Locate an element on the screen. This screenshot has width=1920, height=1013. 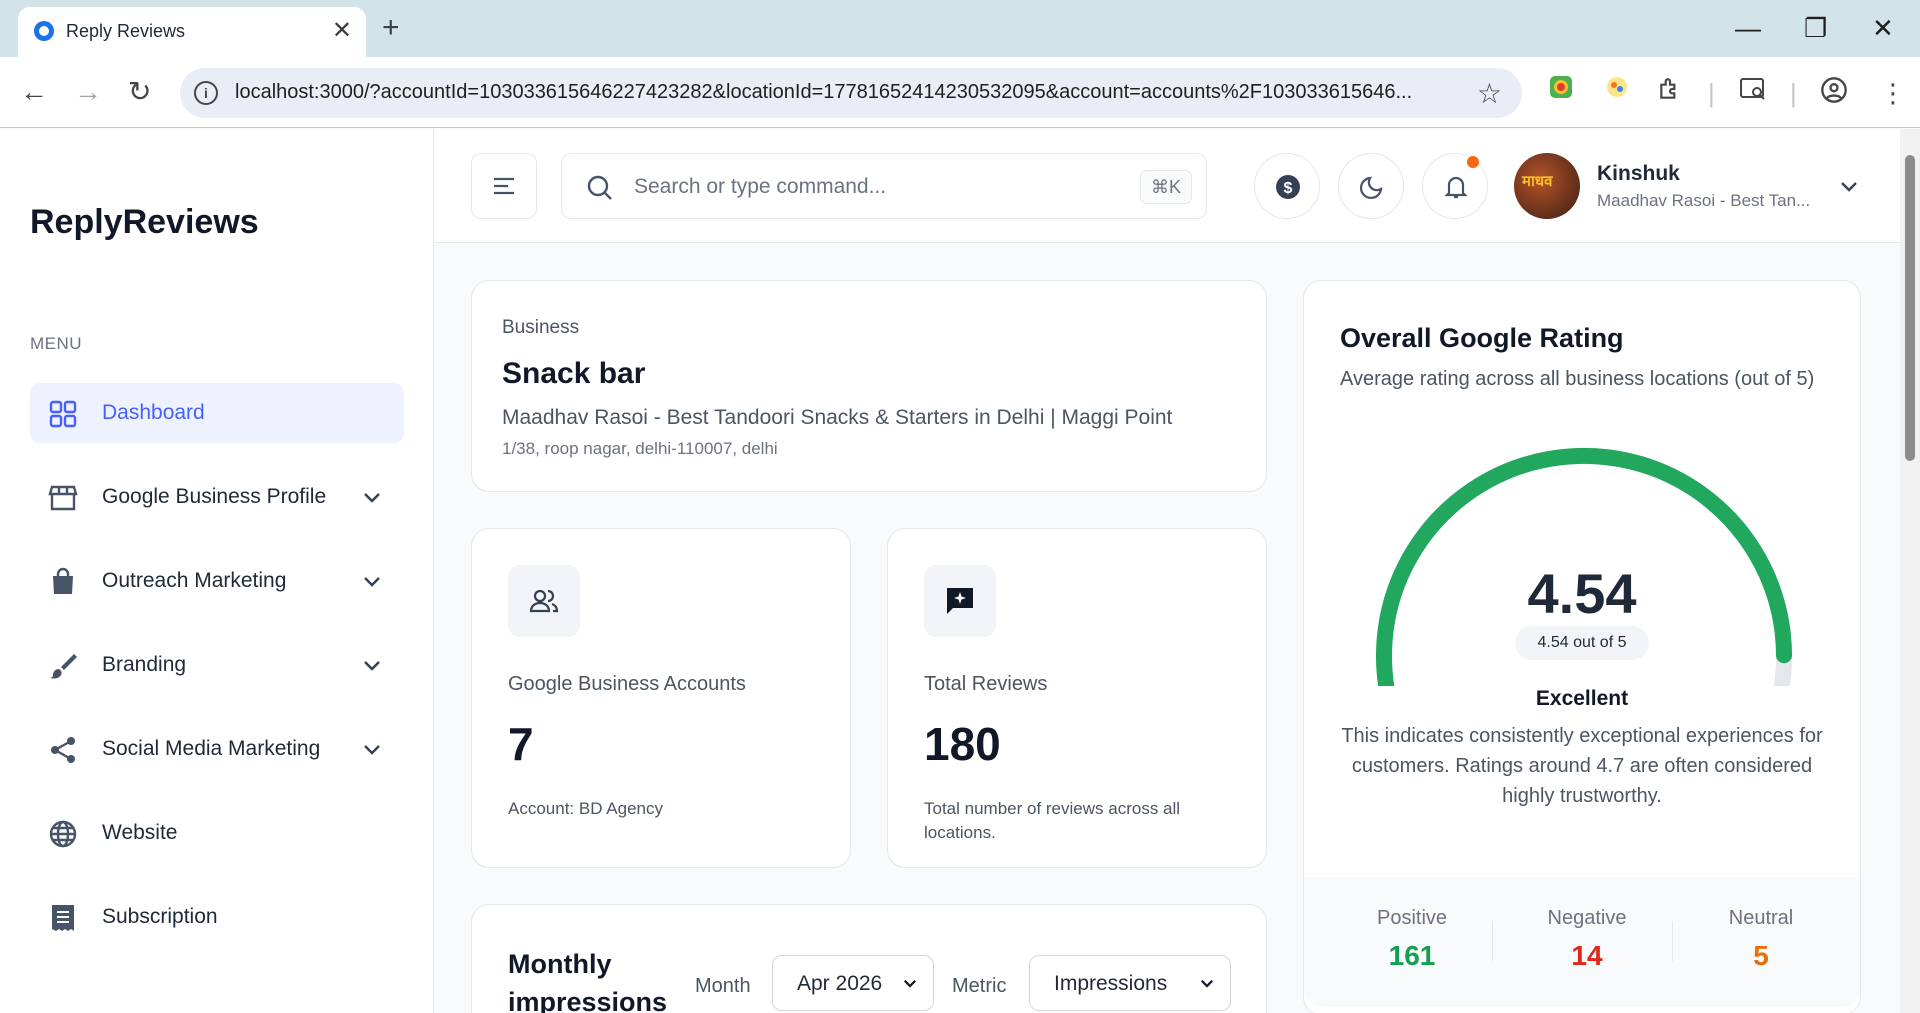
stat-icon-box is located at coordinates (960, 601).